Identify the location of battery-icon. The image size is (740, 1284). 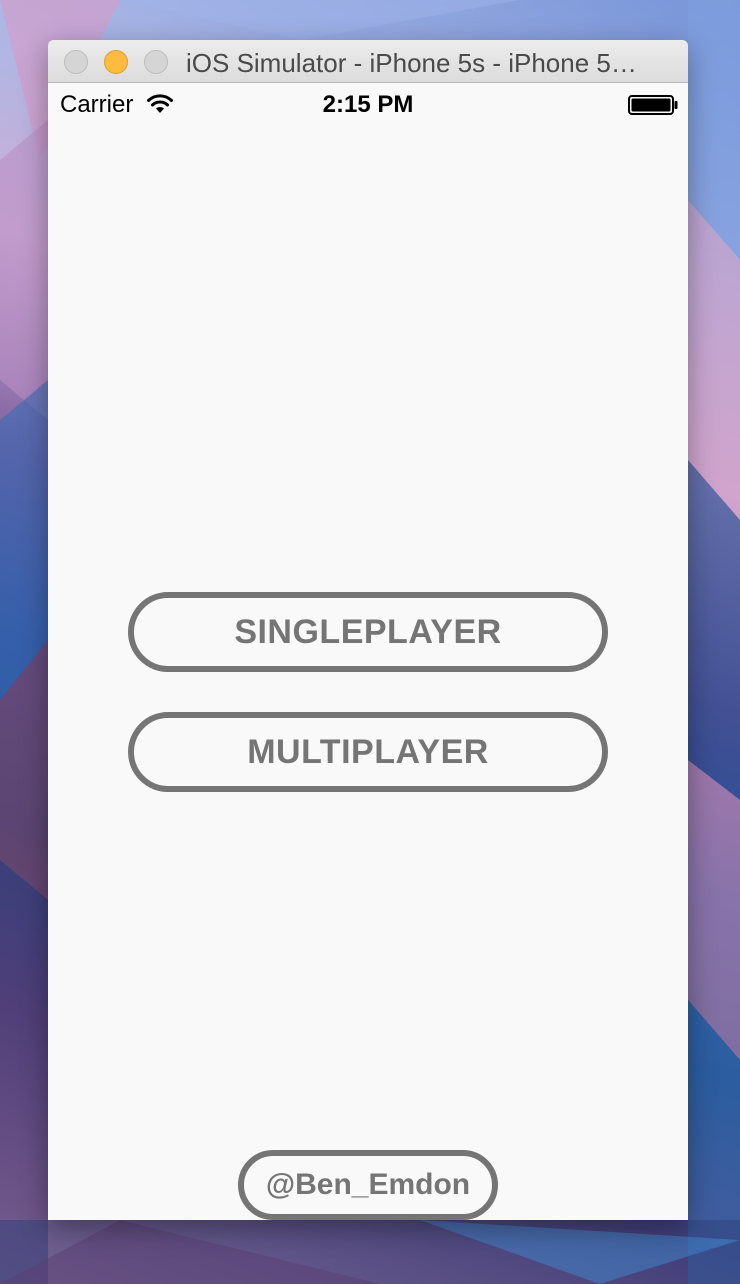
(653, 105).